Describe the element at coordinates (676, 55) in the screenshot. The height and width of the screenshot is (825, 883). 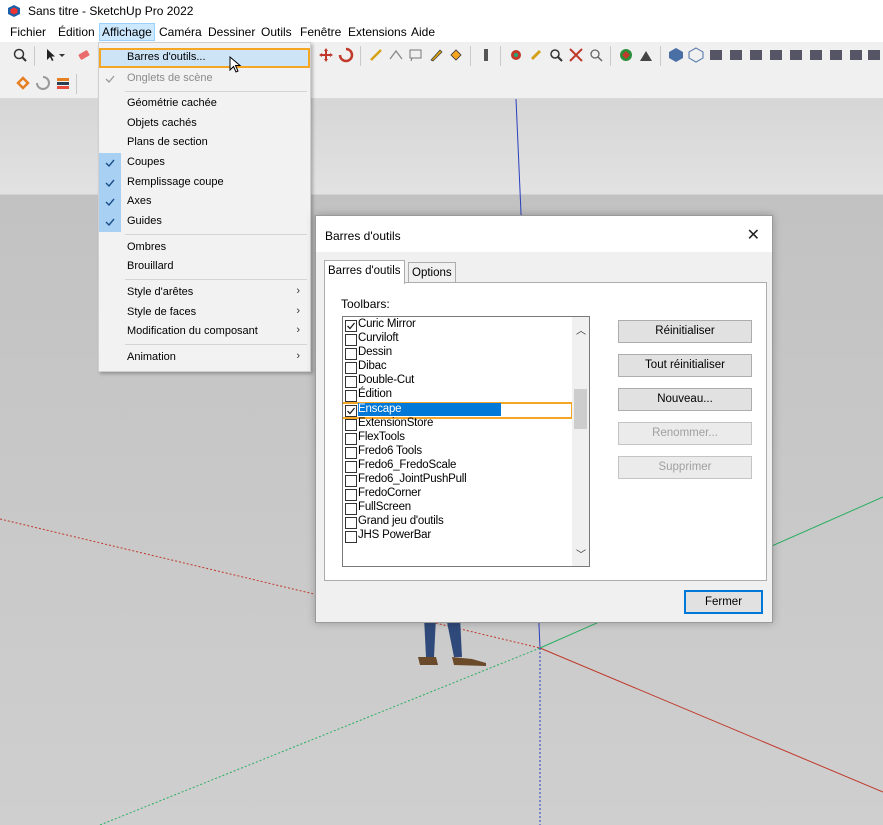
I see `view-iso-icon` at that location.